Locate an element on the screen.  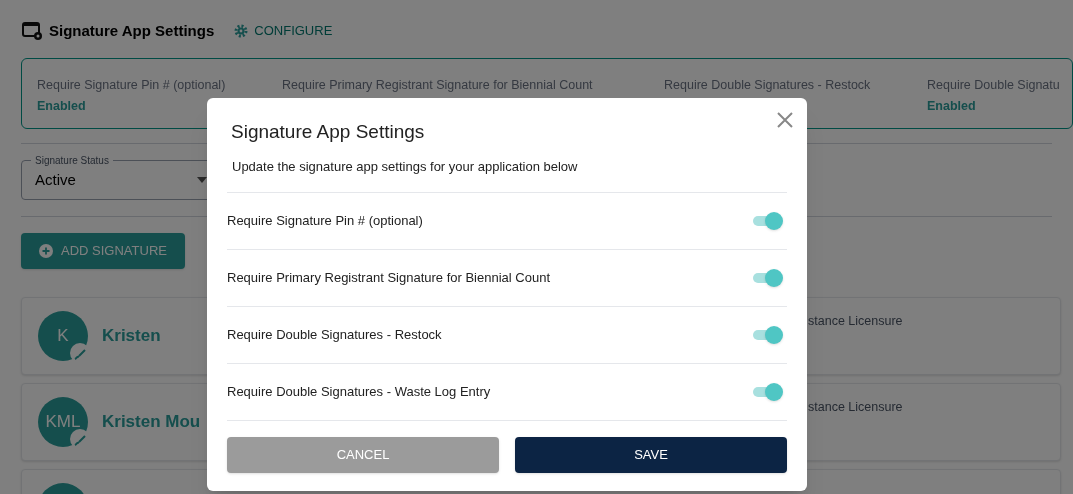
dialog-title: Signature App Settings is located at coordinates (328, 132).